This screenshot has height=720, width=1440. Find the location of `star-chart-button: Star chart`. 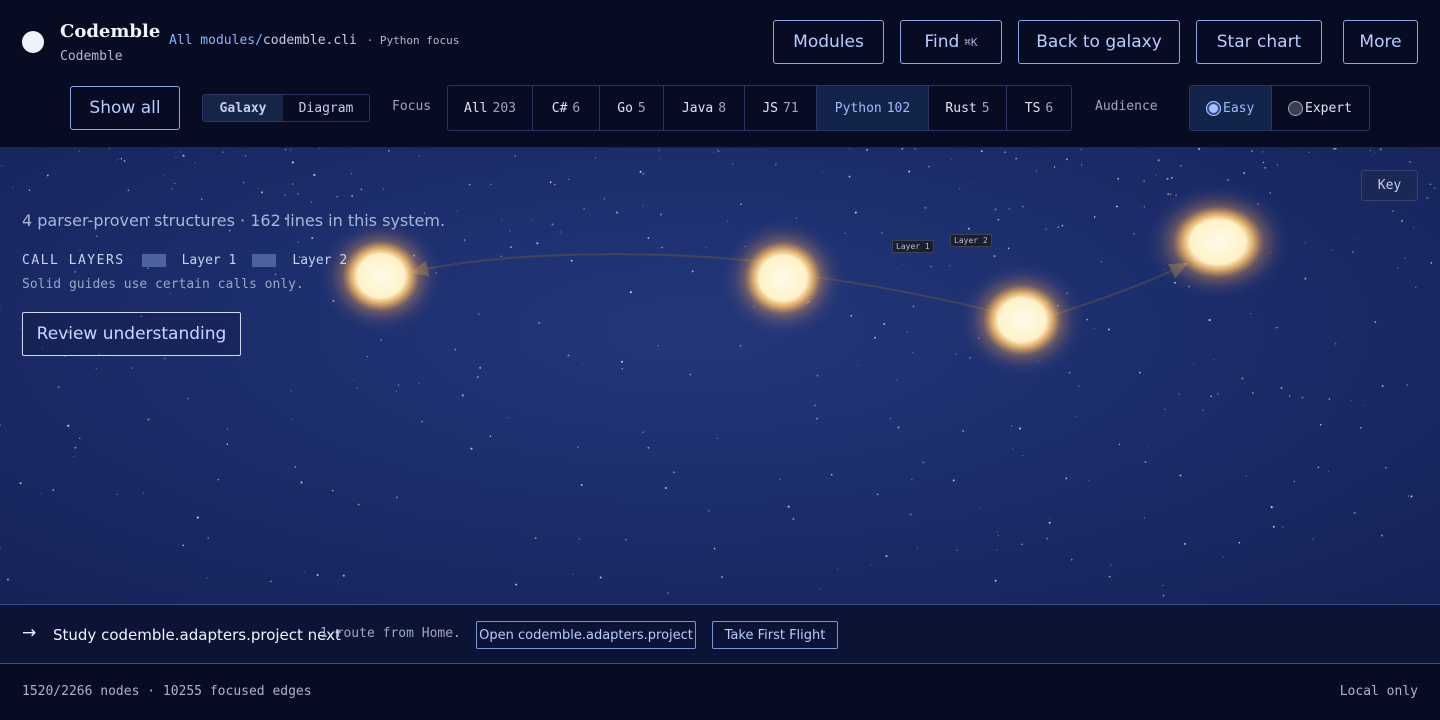

star-chart-button: Star chart is located at coordinates (1259, 42).